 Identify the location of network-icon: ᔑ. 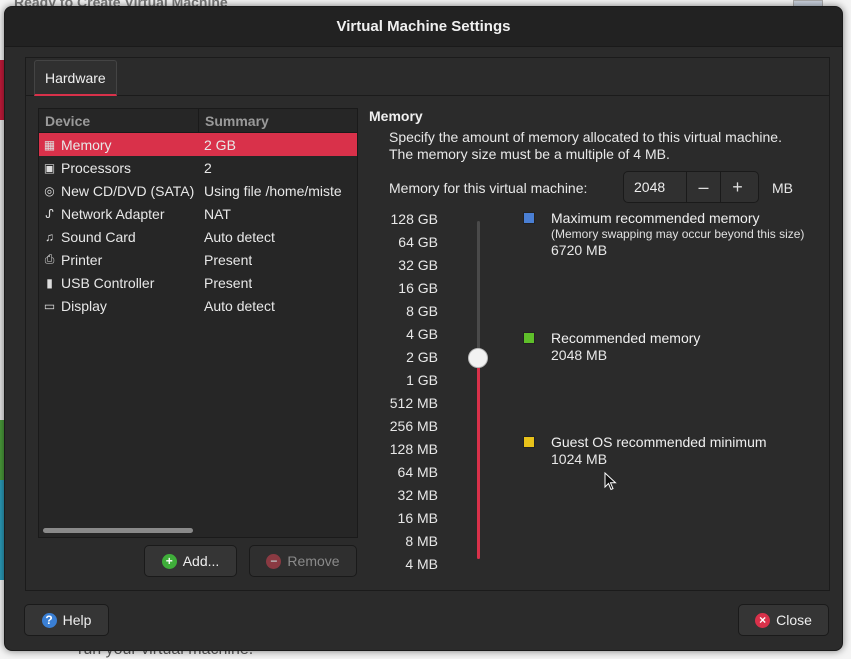
(49, 213).